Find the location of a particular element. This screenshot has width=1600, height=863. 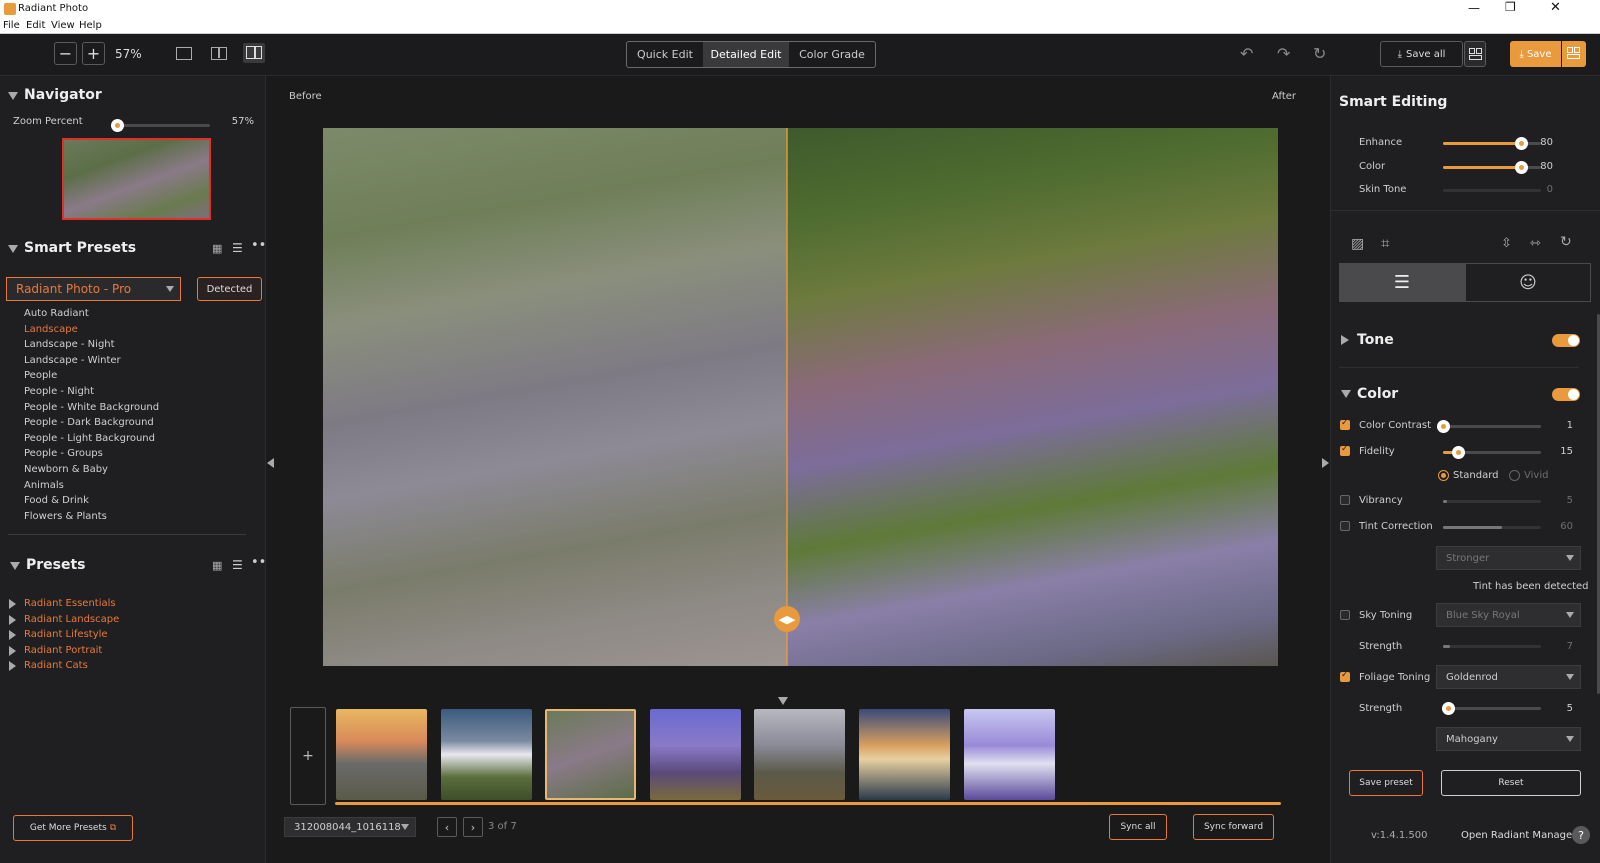

smart-preset-item: Food & Drink is located at coordinates (56, 500).